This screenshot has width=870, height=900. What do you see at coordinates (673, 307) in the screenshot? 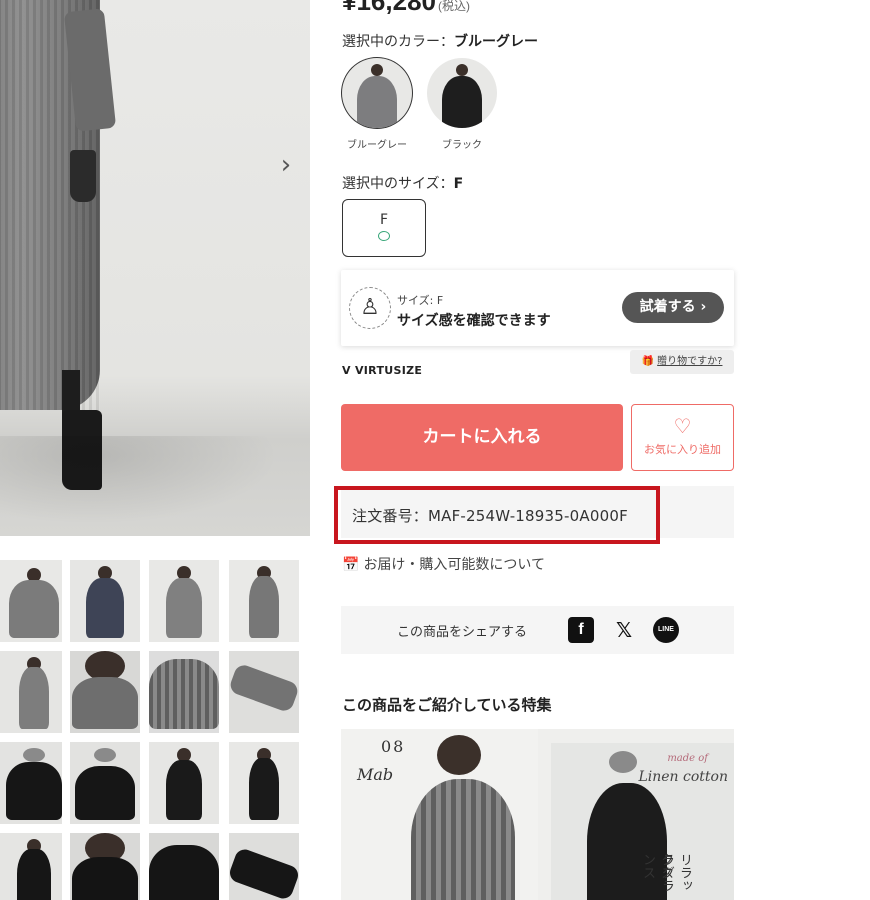
I see `try-on-button: 試着する ›` at bounding box center [673, 307].